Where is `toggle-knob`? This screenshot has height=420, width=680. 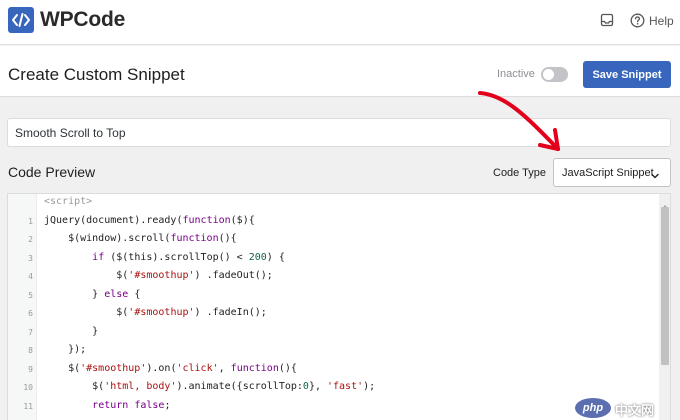
toggle-knob is located at coordinates (548, 74).